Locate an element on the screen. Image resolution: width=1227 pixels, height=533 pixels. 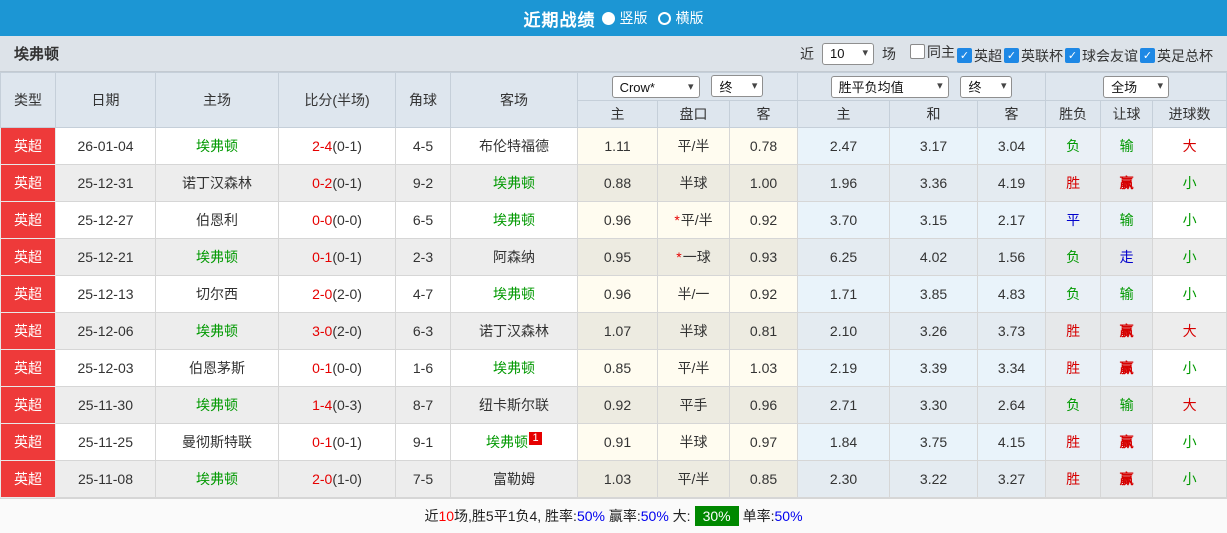
filter-checkbox-4: ✓ 球会友谊 is located at coordinates (1101, 56).